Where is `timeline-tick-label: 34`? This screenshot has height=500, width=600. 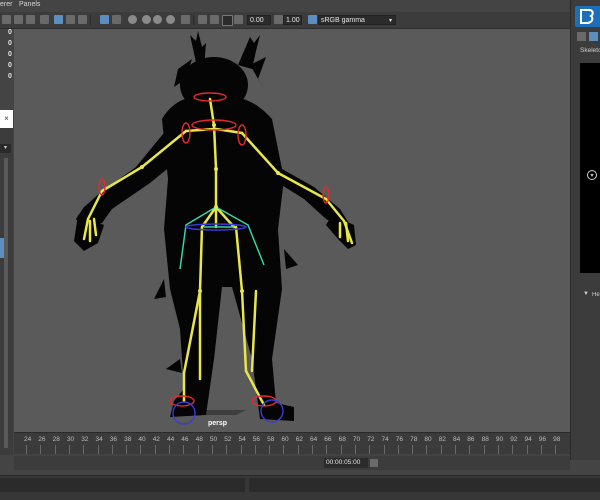
timeline-tick-label: 34 is located at coordinates (99, 439).